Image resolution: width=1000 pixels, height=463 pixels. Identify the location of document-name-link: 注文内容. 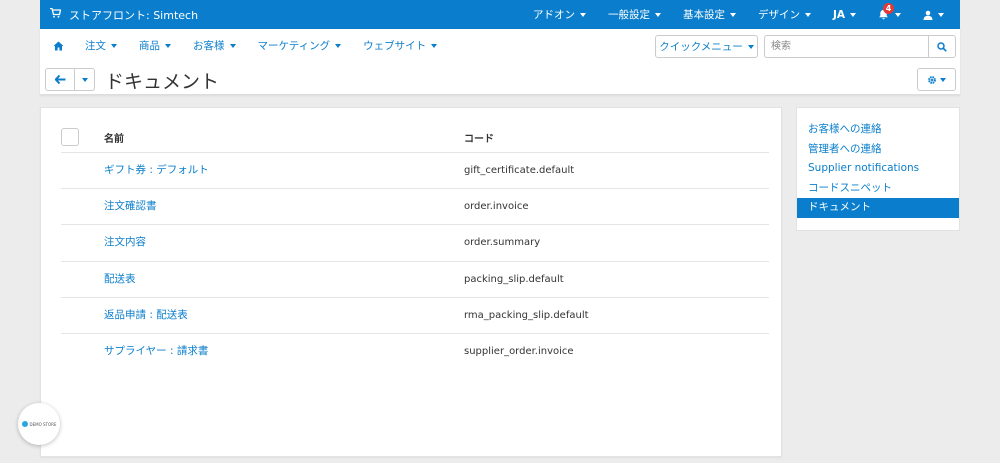
(125, 242).